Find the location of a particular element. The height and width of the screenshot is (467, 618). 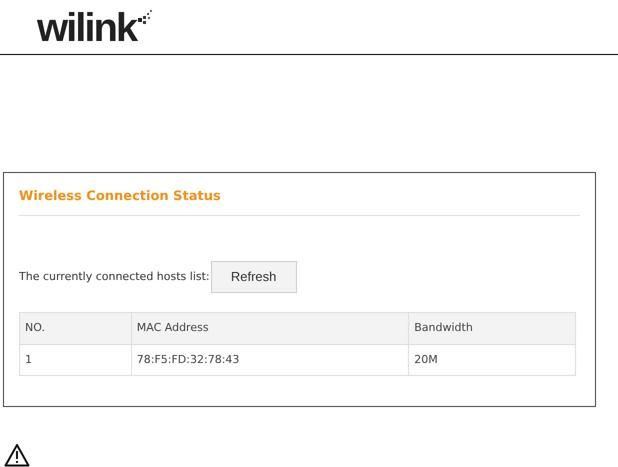

logo: wilink is located at coordinates (86, 28).